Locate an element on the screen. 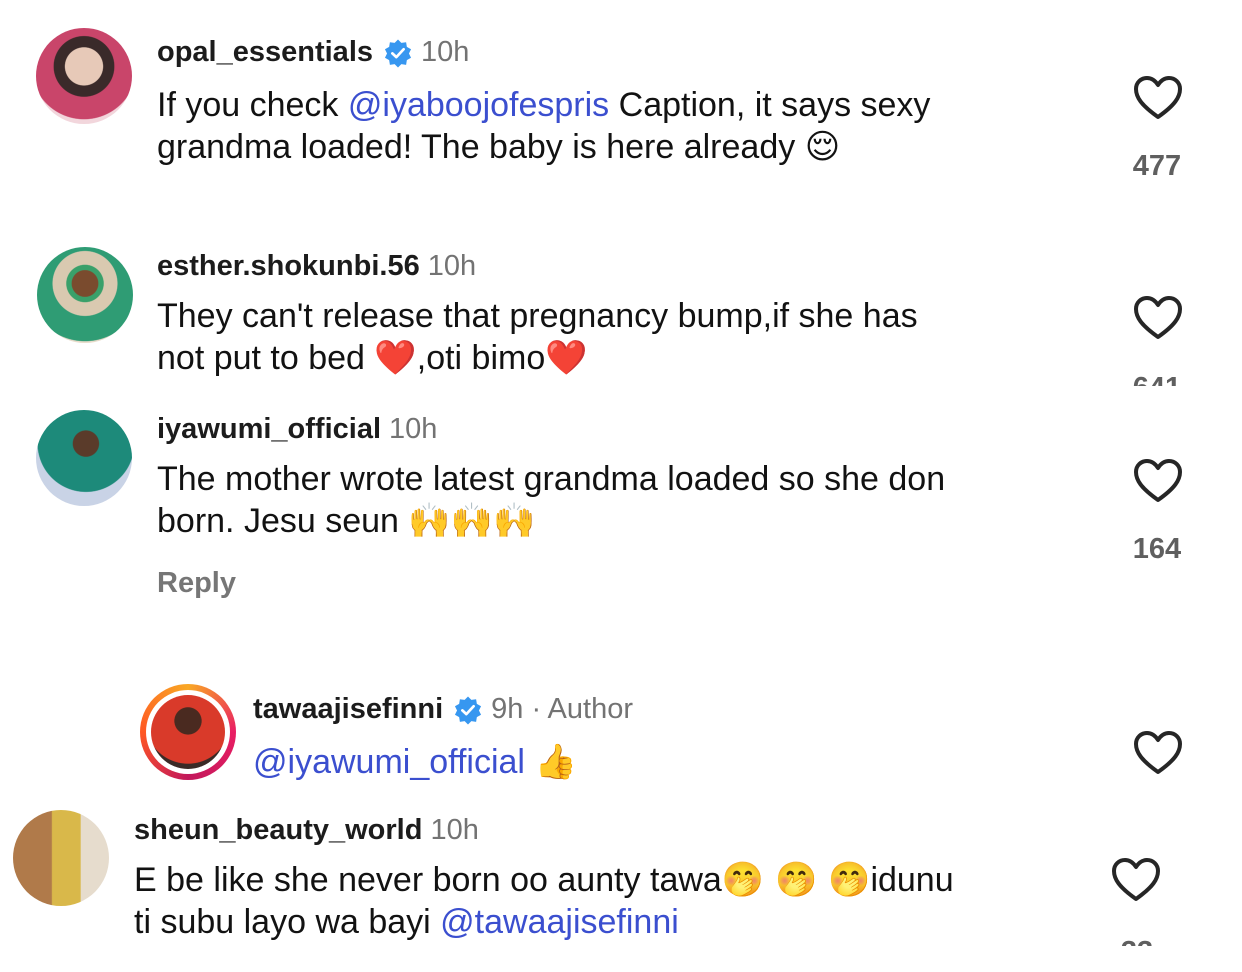  comment-text-part: ti subu layo wa bayi is located at coordinates (287, 922).